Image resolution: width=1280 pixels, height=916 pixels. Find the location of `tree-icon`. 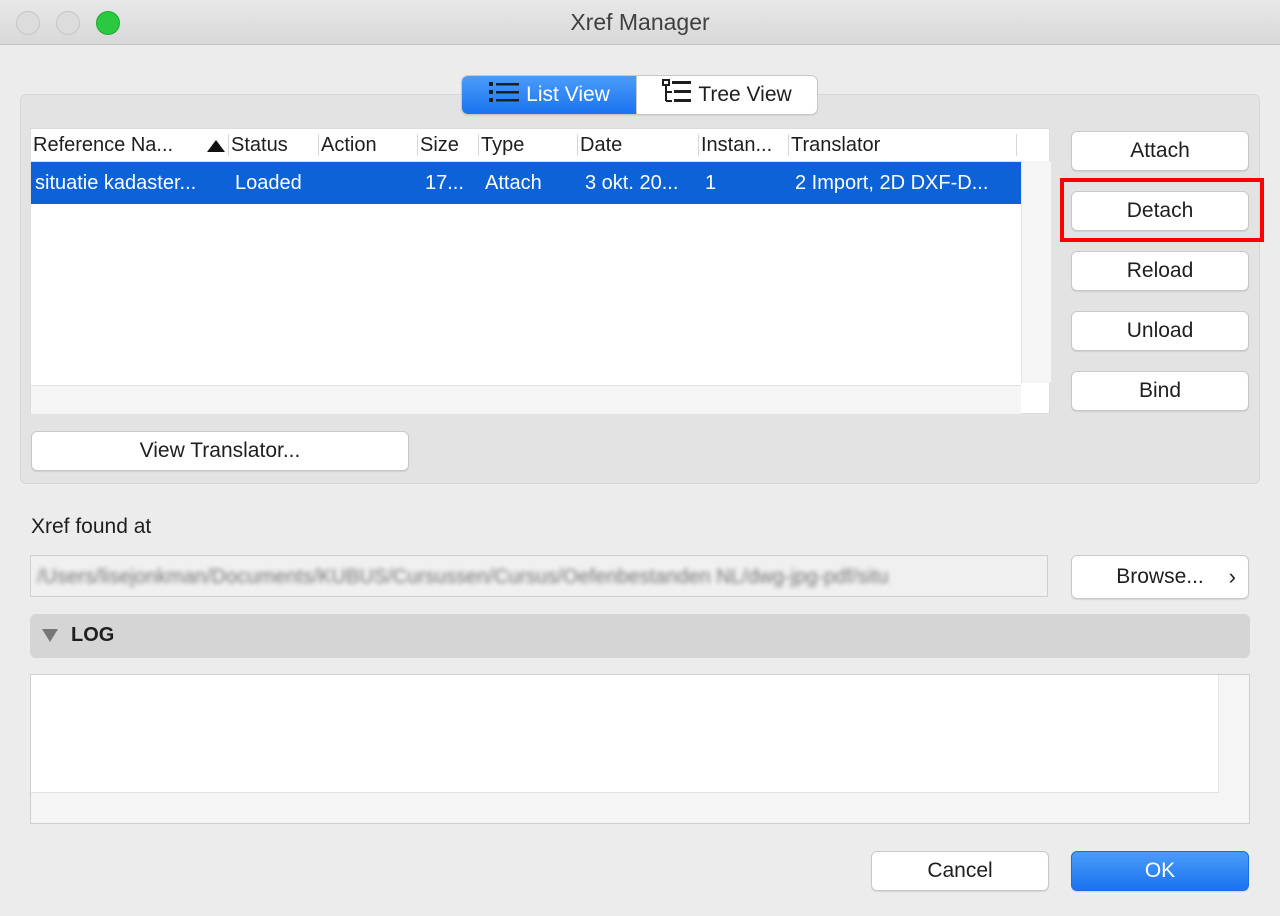

tree-icon is located at coordinates (677, 95).